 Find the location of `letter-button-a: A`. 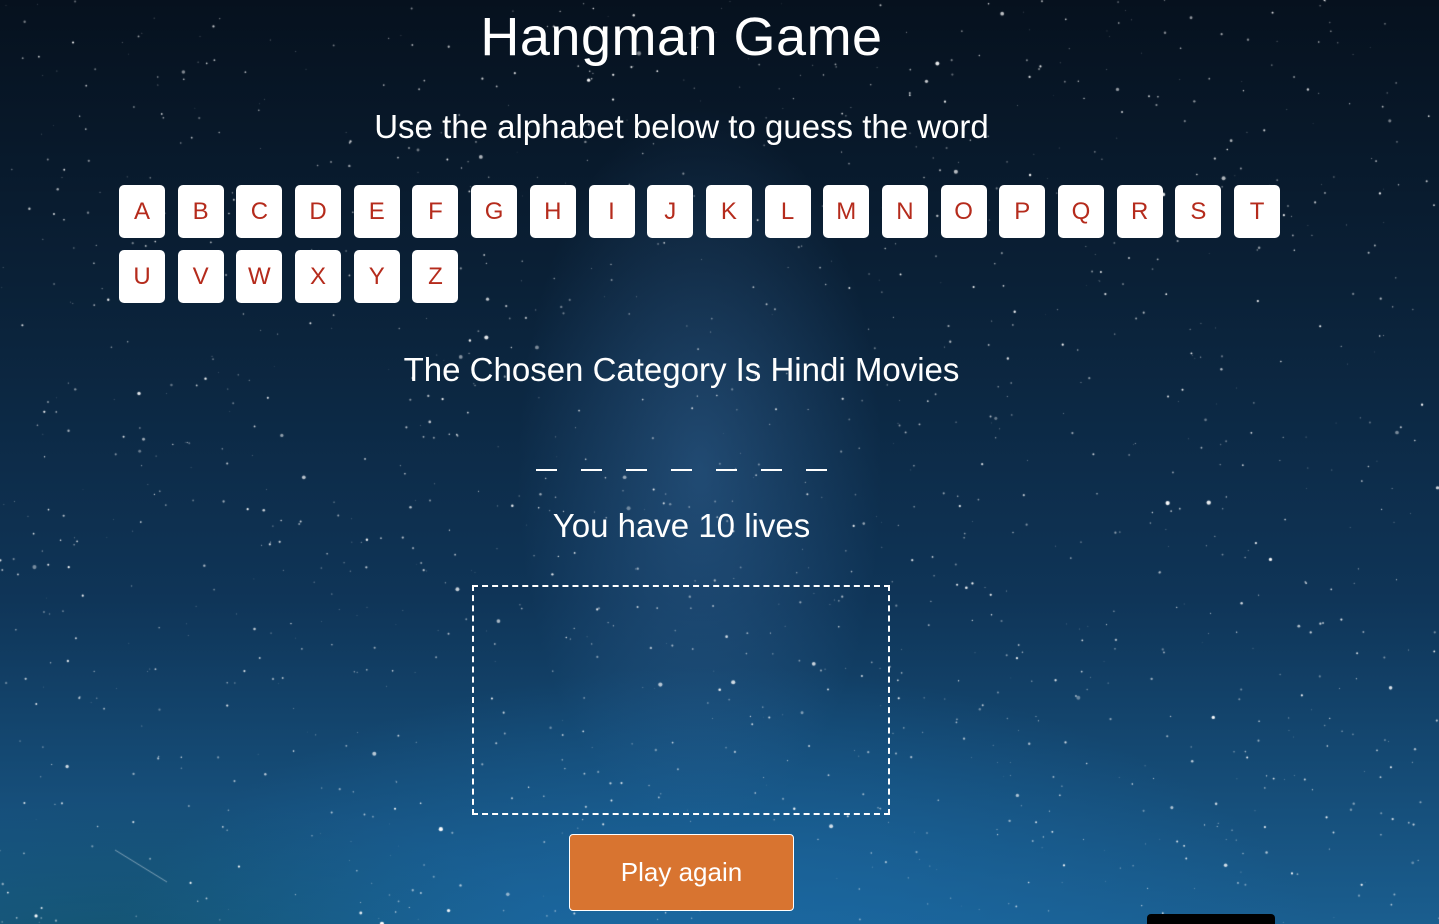

letter-button-a: A is located at coordinates (142, 211).